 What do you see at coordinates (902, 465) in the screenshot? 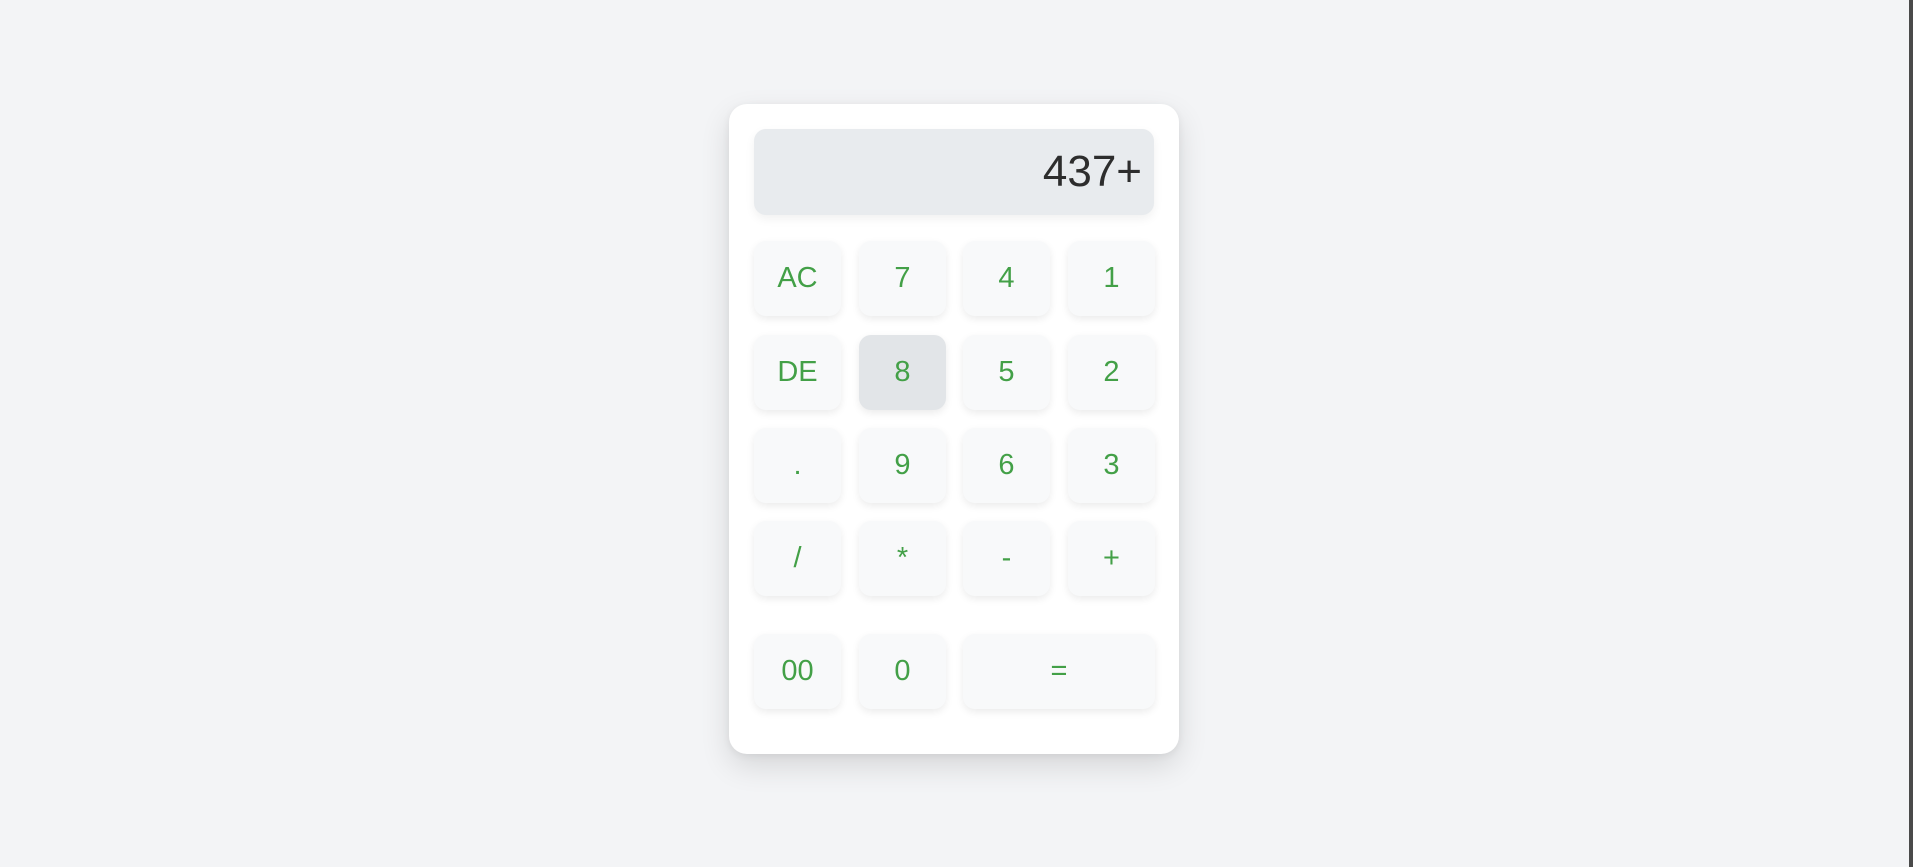
I see `digit-9-button: 9` at bounding box center [902, 465].